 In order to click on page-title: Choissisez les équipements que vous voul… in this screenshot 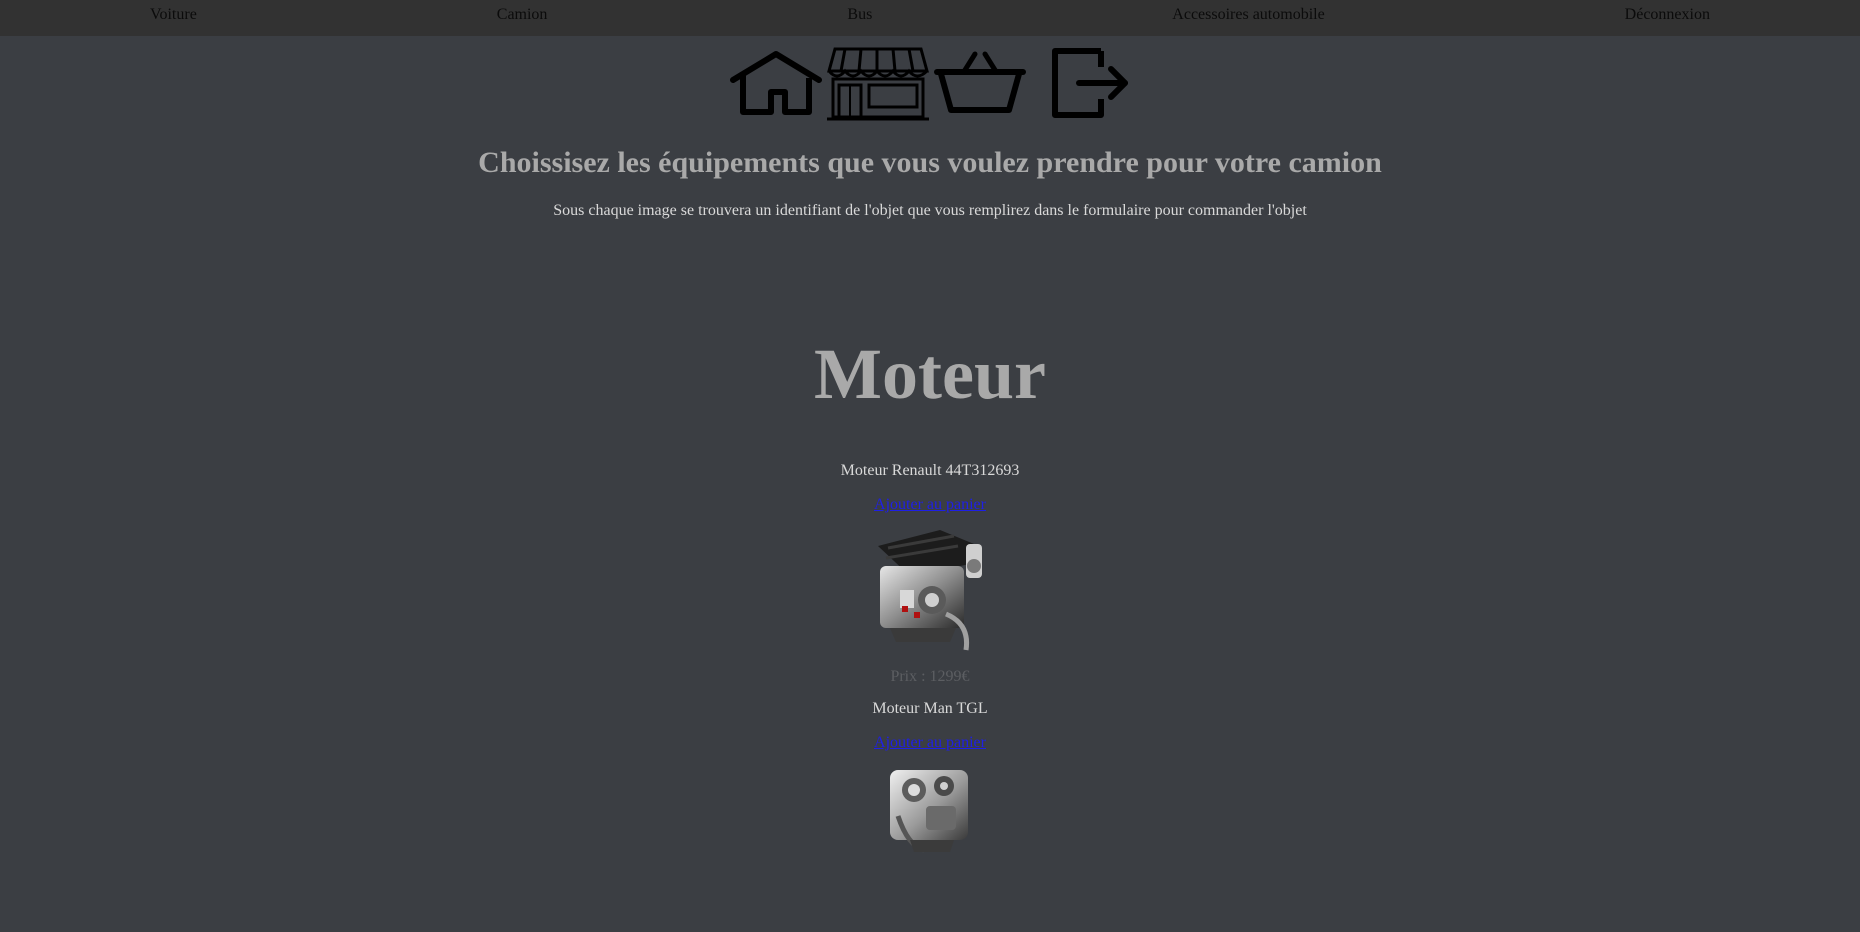, I will do `click(930, 162)`.